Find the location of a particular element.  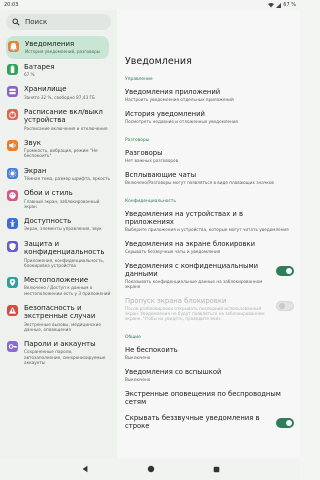

display-icon is located at coordinates (12, 173).